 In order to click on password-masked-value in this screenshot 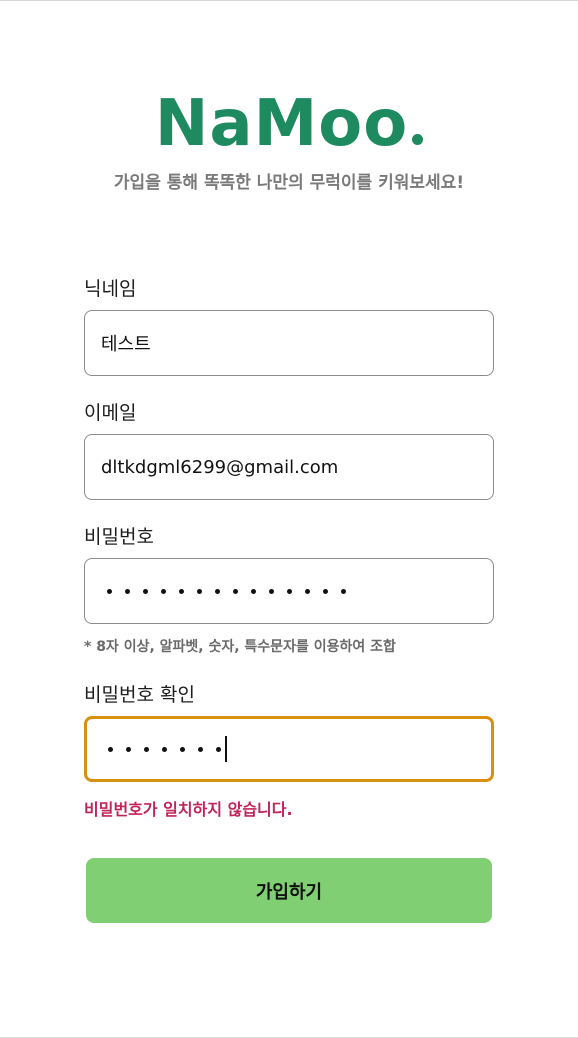, I will do `click(230, 591)`.